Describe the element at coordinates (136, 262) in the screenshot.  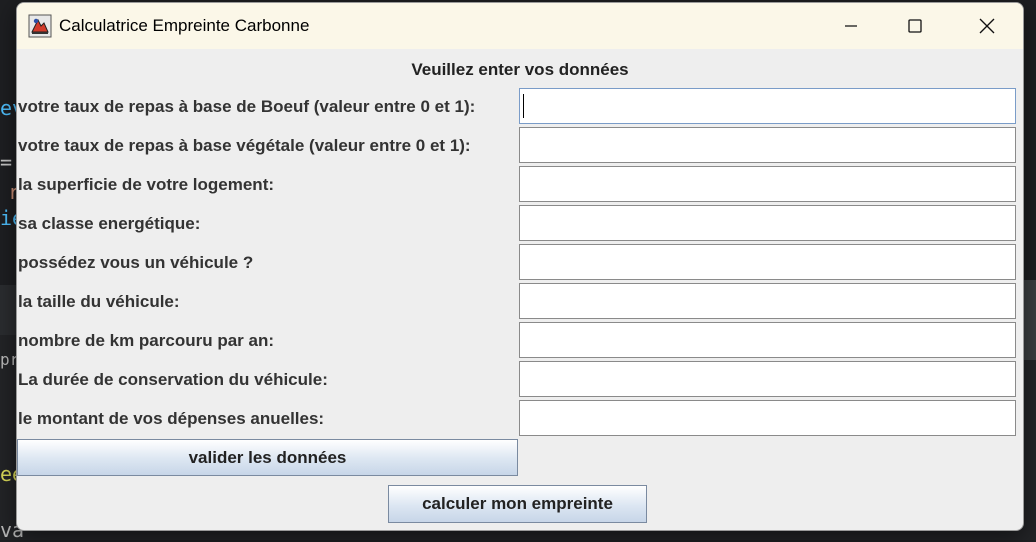
I see `field-label: possédez vous un véhicule ?` at that location.